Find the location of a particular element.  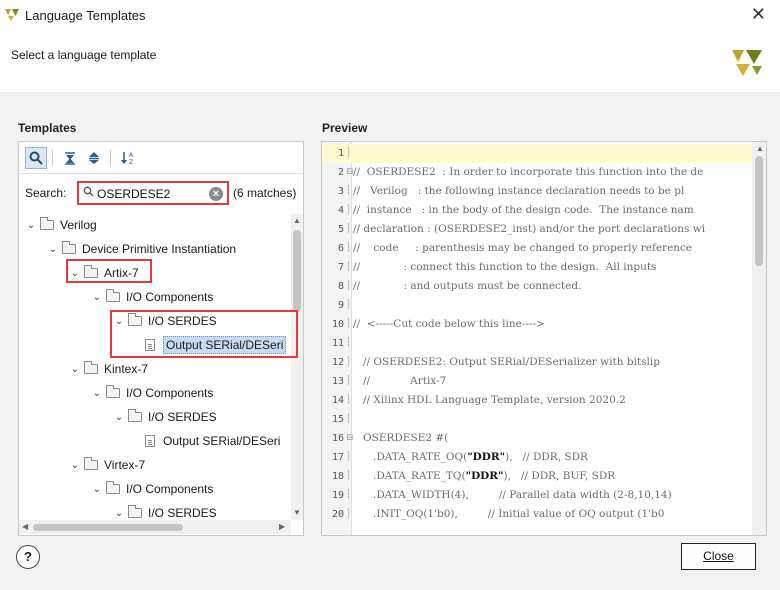

code-line: 1 ┆ is located at coordinates (537, 153).